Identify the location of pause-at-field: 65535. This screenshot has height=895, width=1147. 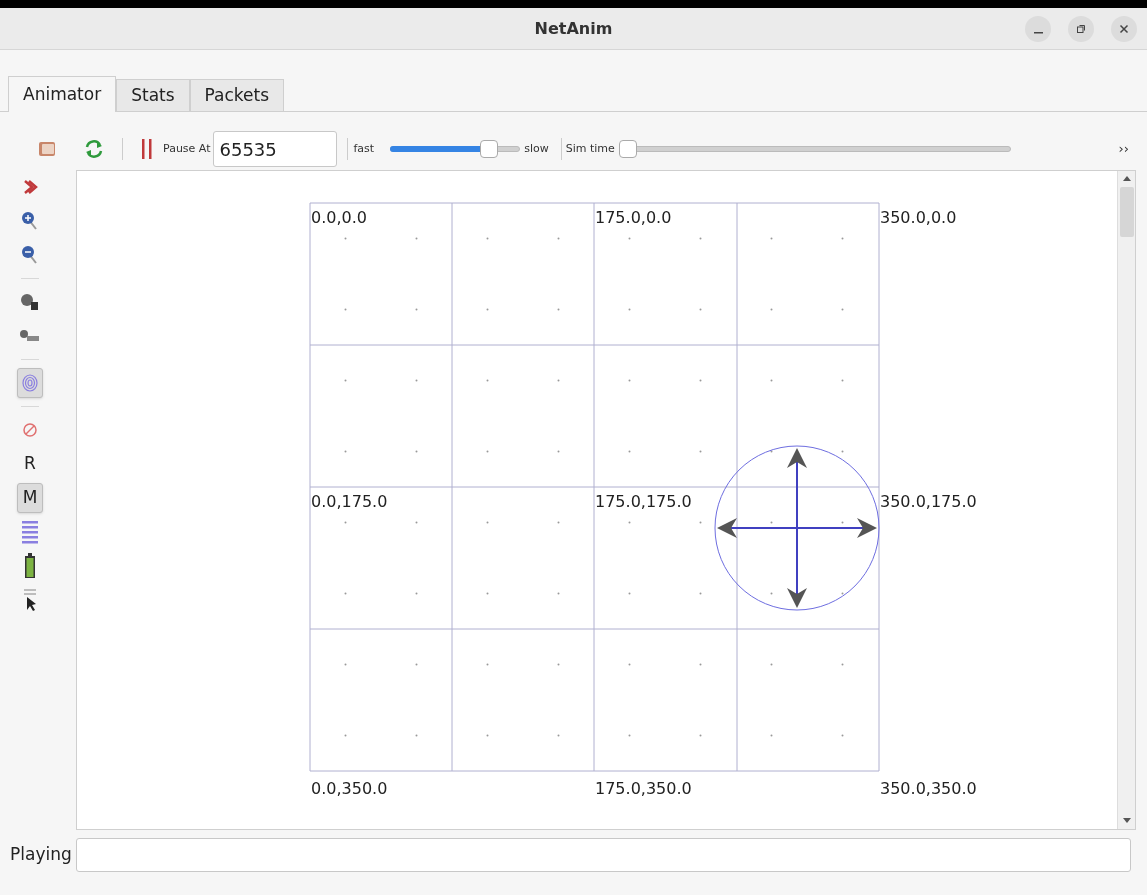
(274, 149).